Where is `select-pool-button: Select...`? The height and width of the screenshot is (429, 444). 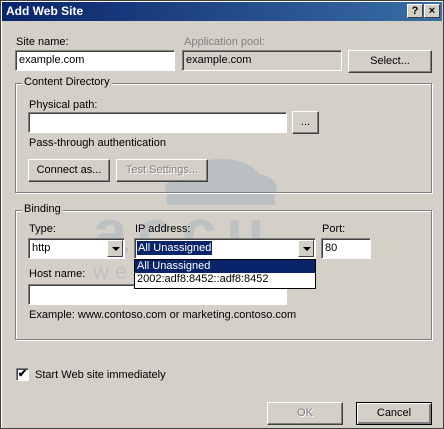 select-pool-button: Select... is located at coordinates (390, 61).